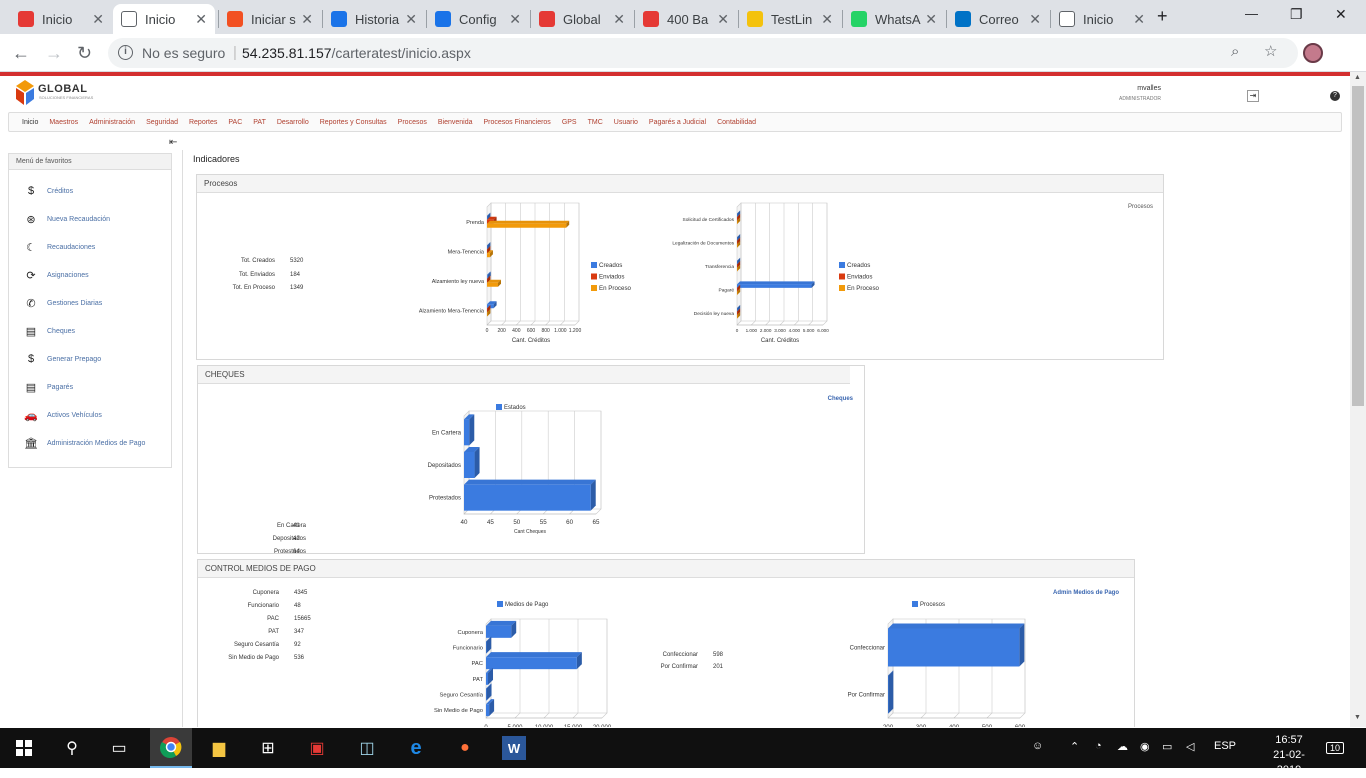  Describe the element at coordinates (353, 122) in the screenshot. I see `menu-item: Reportes y Consultas` at that location.